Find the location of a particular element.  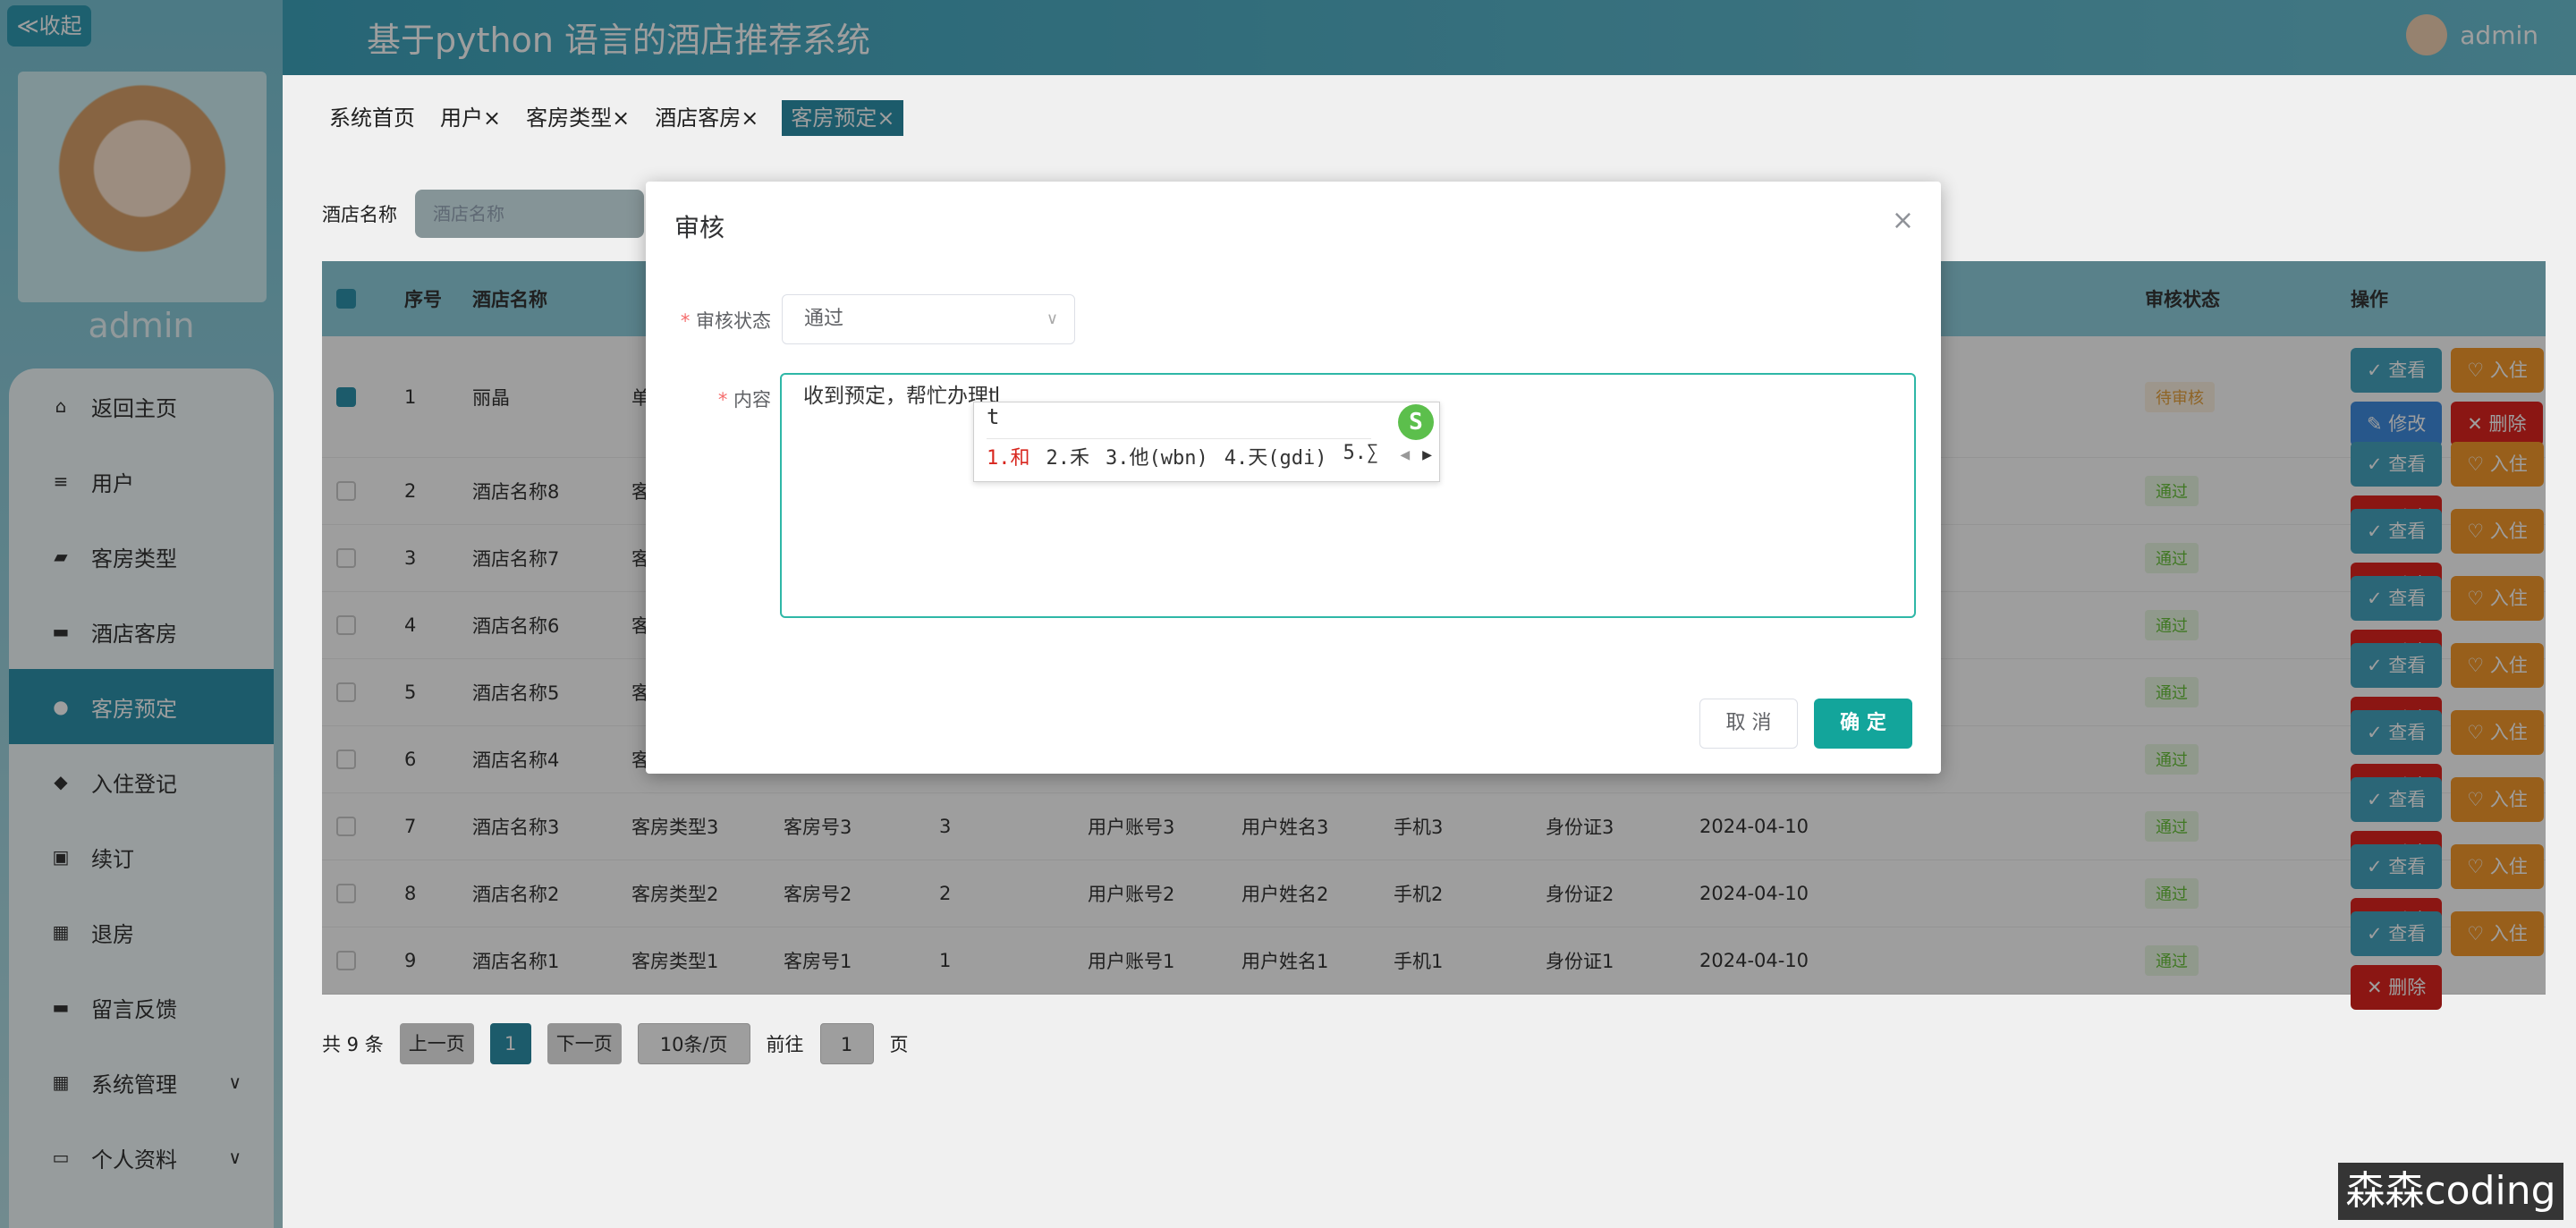

sidebar-item-users: ≡ 用户 is located at coordinates (141, 481).